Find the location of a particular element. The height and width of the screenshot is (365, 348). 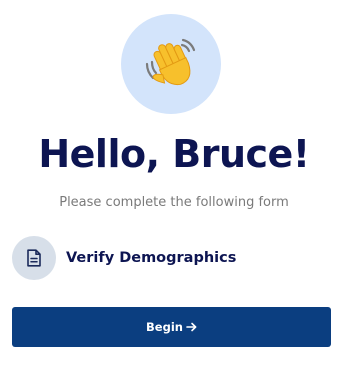

waving-hand-icon is located at coordinates (170, 62).